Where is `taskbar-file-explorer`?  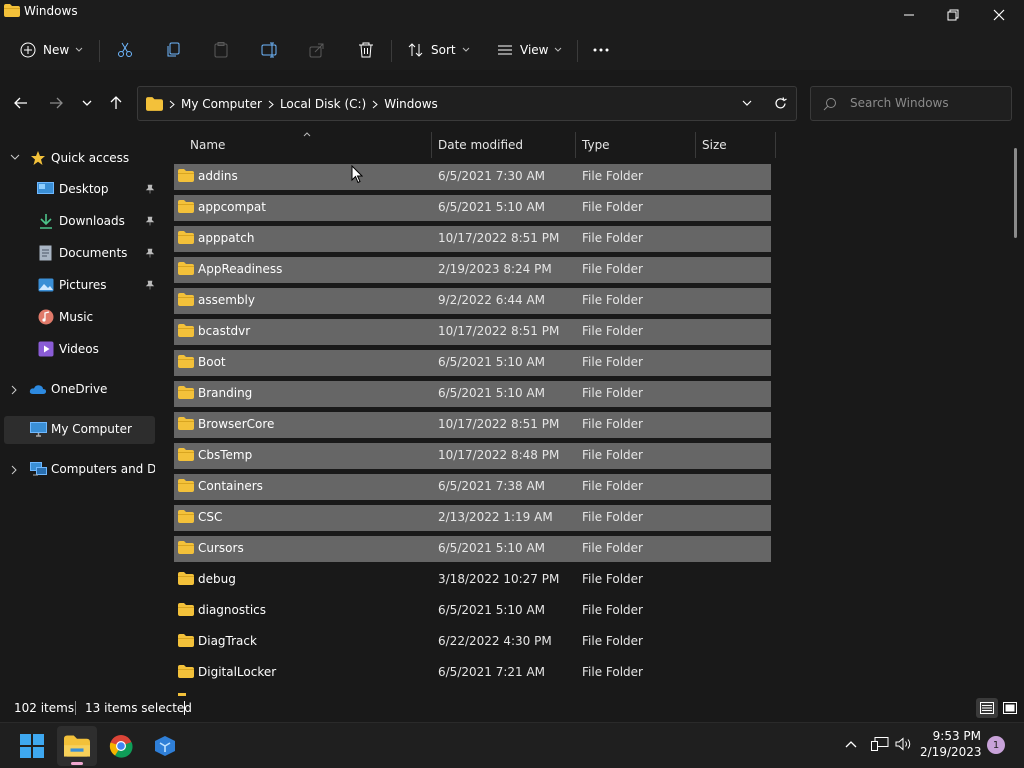
taskbar-file-explorer is located at coordinates (77, 746).